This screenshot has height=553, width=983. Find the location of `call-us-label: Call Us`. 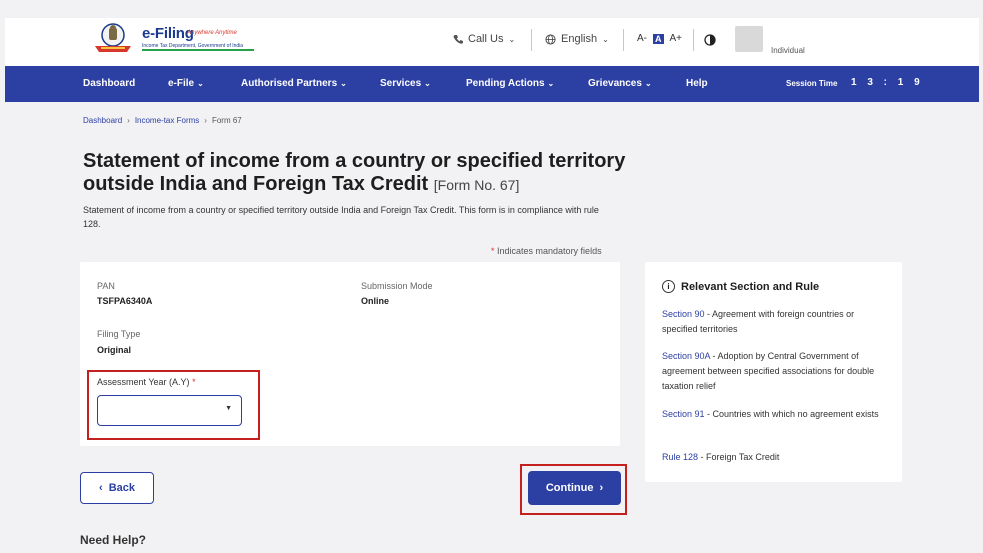

call-us-label: Call Us is located at coordinates (486, 39).